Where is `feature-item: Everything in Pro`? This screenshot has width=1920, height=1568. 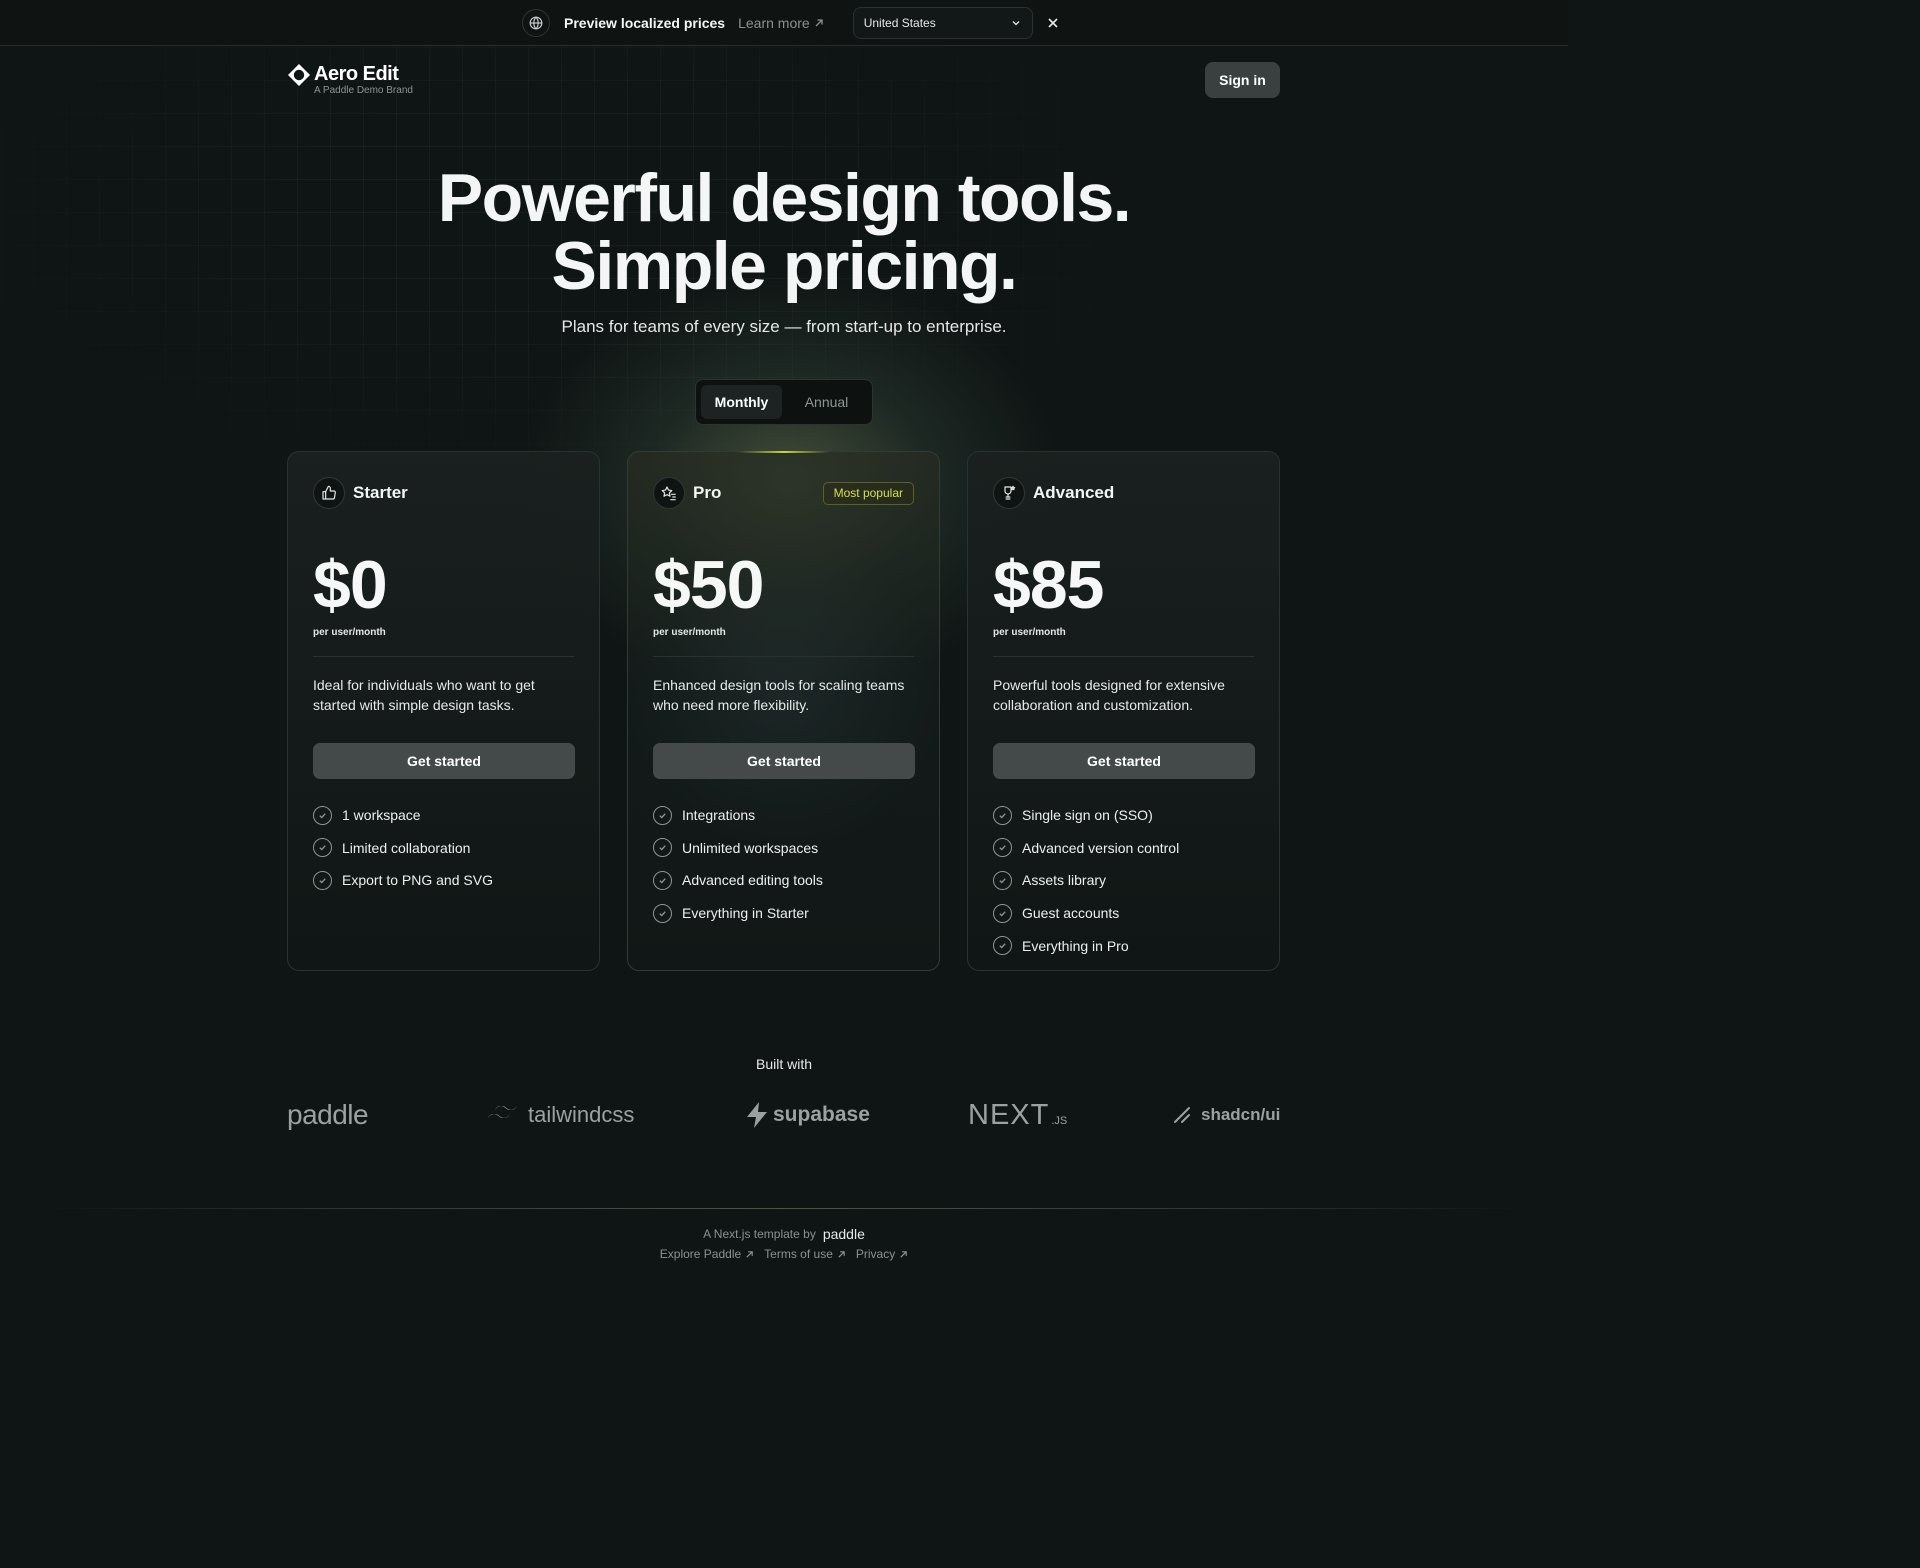 feature-item: Everything in Pro is located at coordinates (1123, 946).